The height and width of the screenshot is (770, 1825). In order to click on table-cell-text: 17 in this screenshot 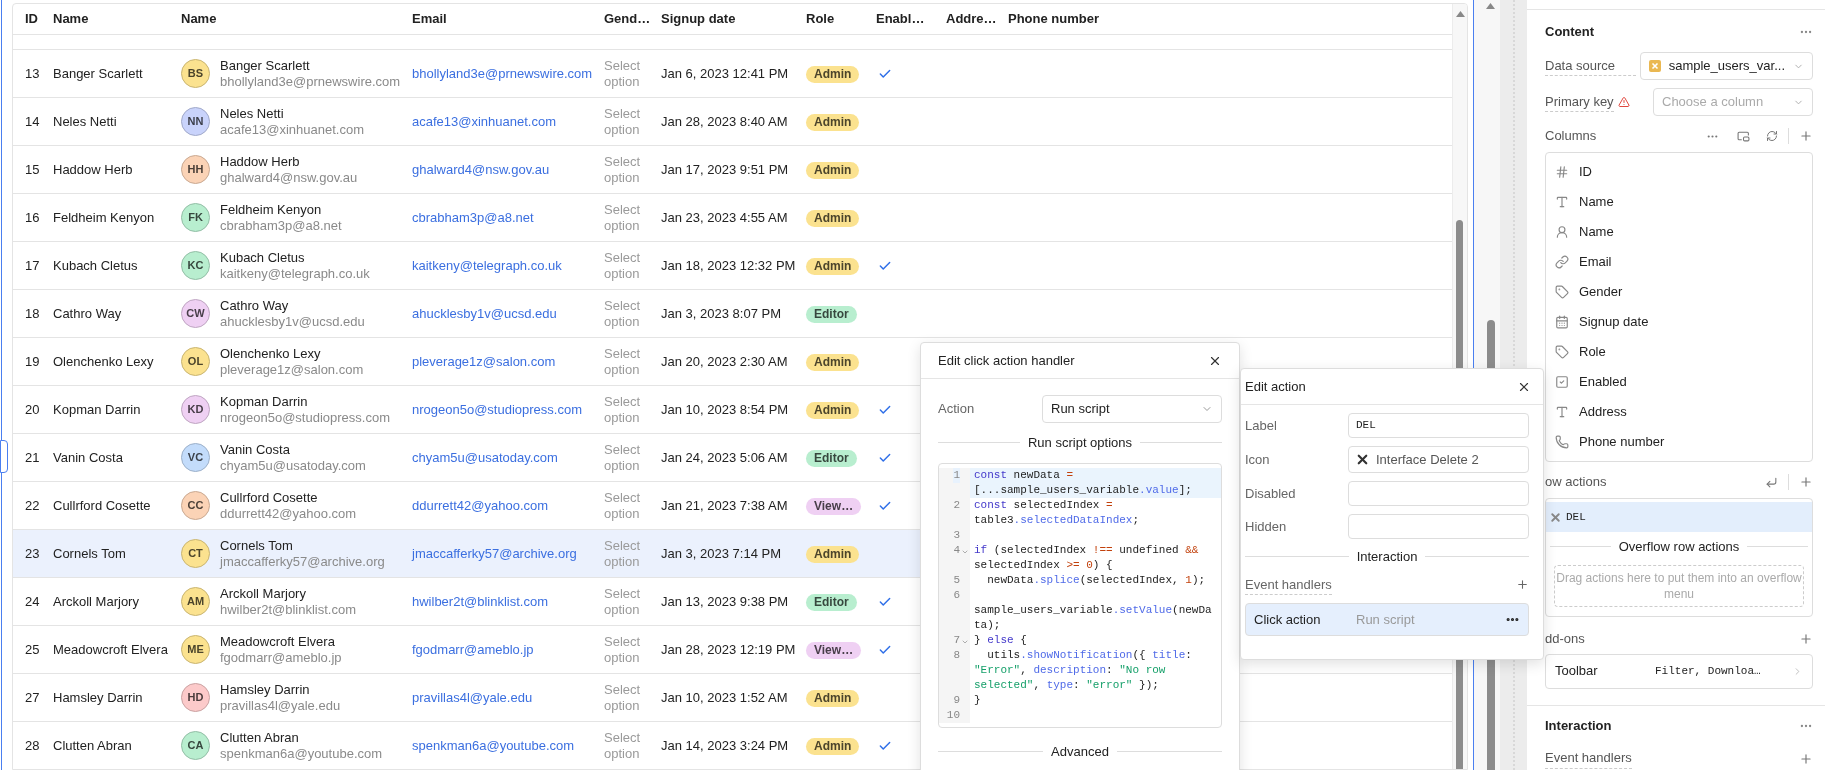, I will do `click(32, 265)`.